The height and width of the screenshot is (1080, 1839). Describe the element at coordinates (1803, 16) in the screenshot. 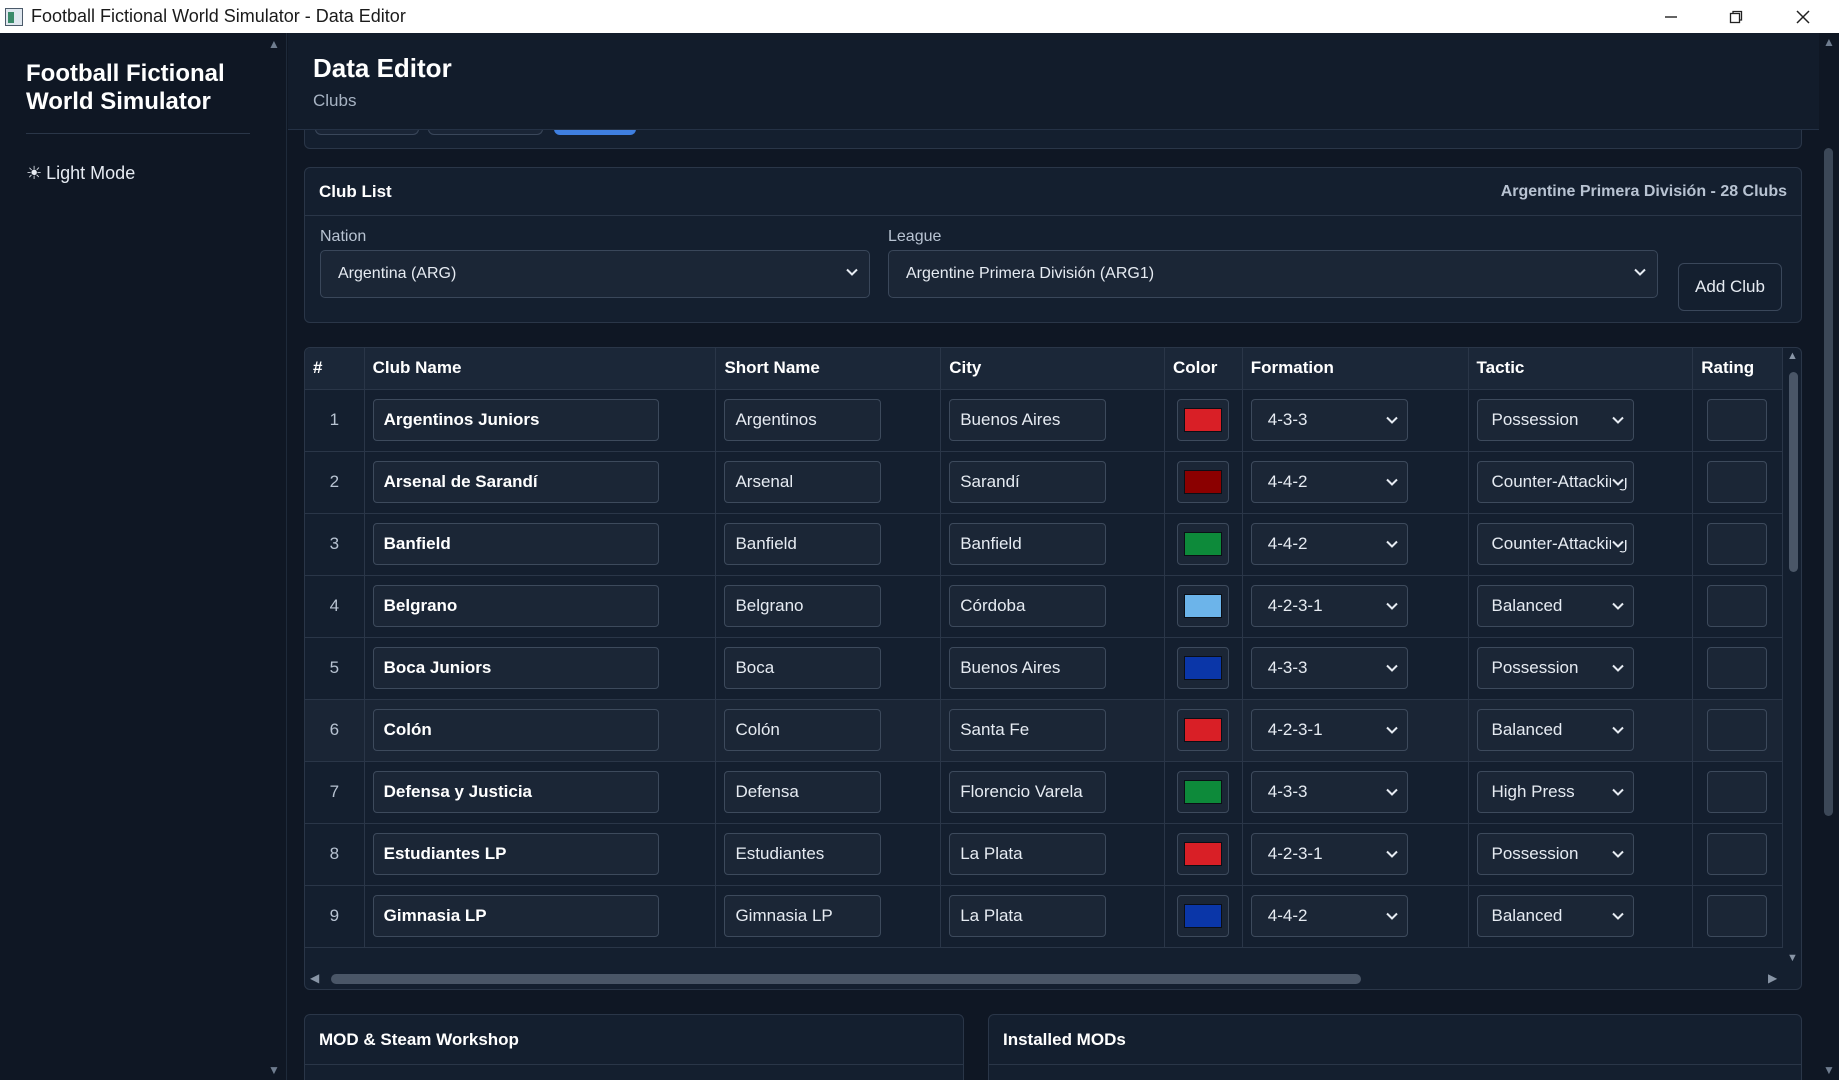

I see `close-button` at that location.